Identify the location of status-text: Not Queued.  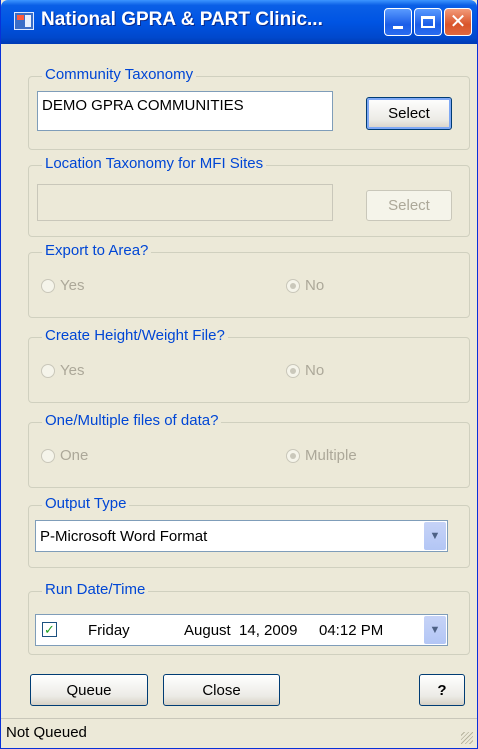
(46, 732).